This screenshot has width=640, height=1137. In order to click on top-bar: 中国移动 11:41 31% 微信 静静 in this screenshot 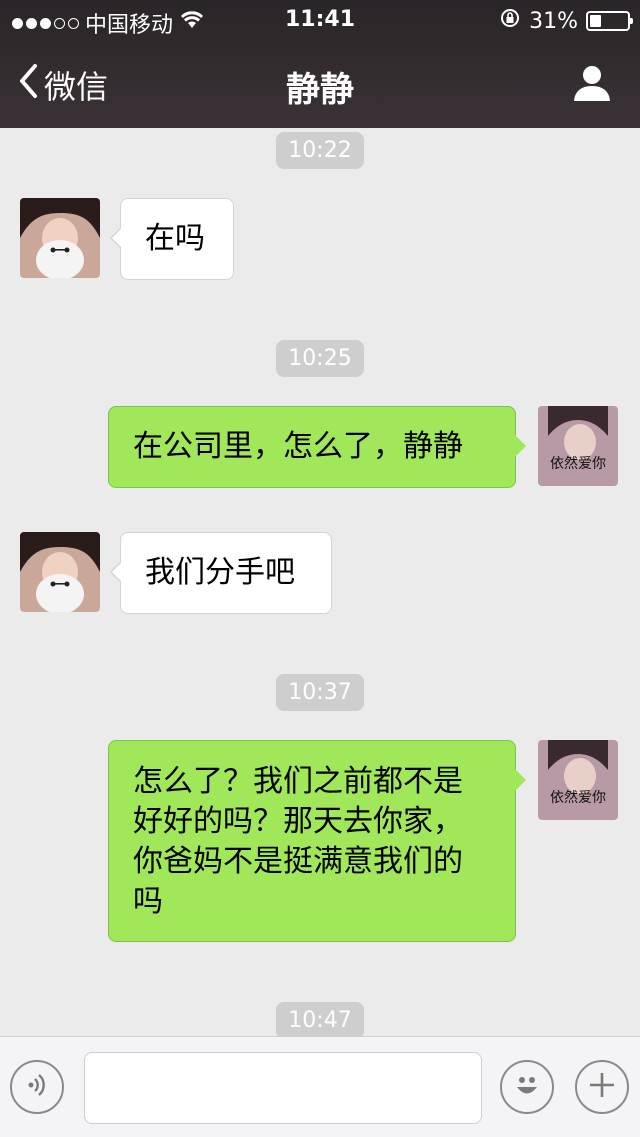, I will do `click(320, 64)`.